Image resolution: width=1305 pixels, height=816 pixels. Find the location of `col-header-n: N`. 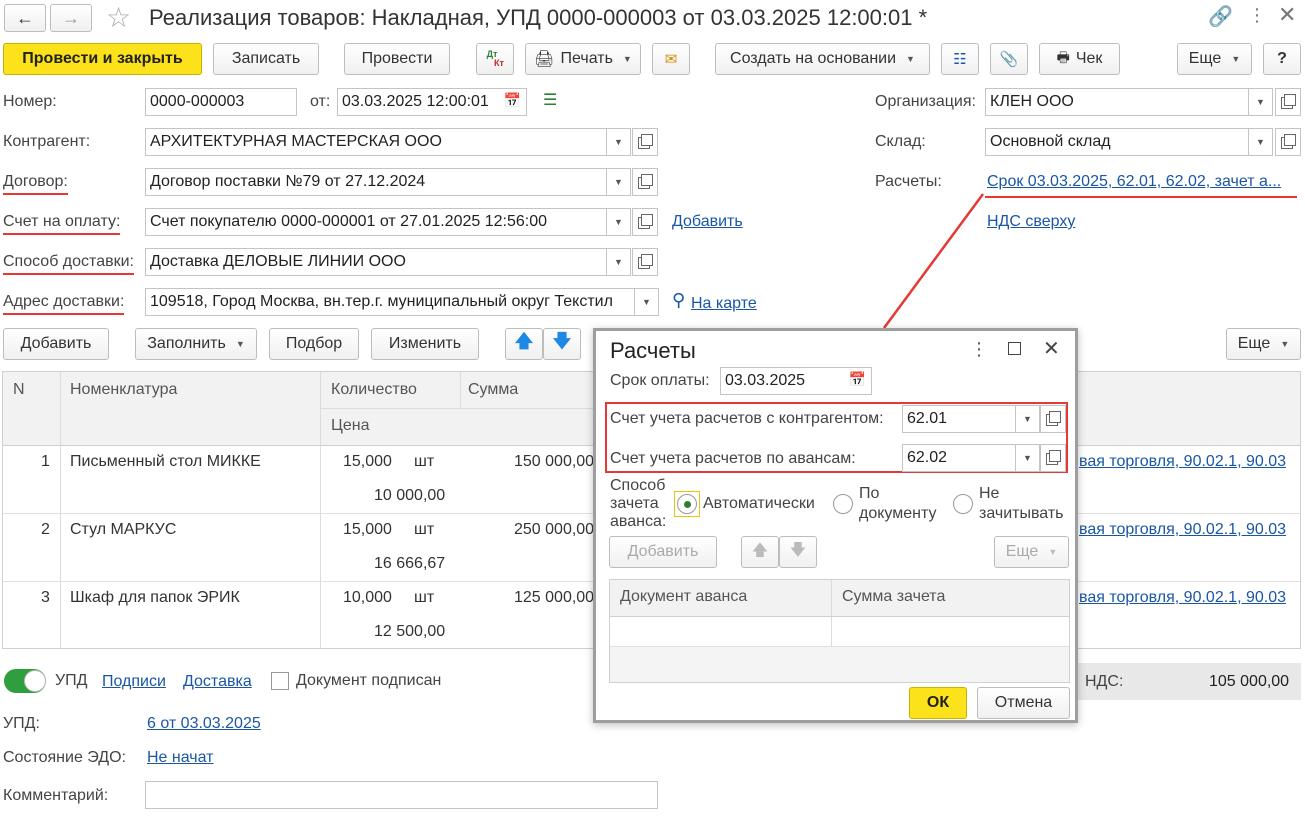

col-header-n: N is located at coordinates (19, 390).